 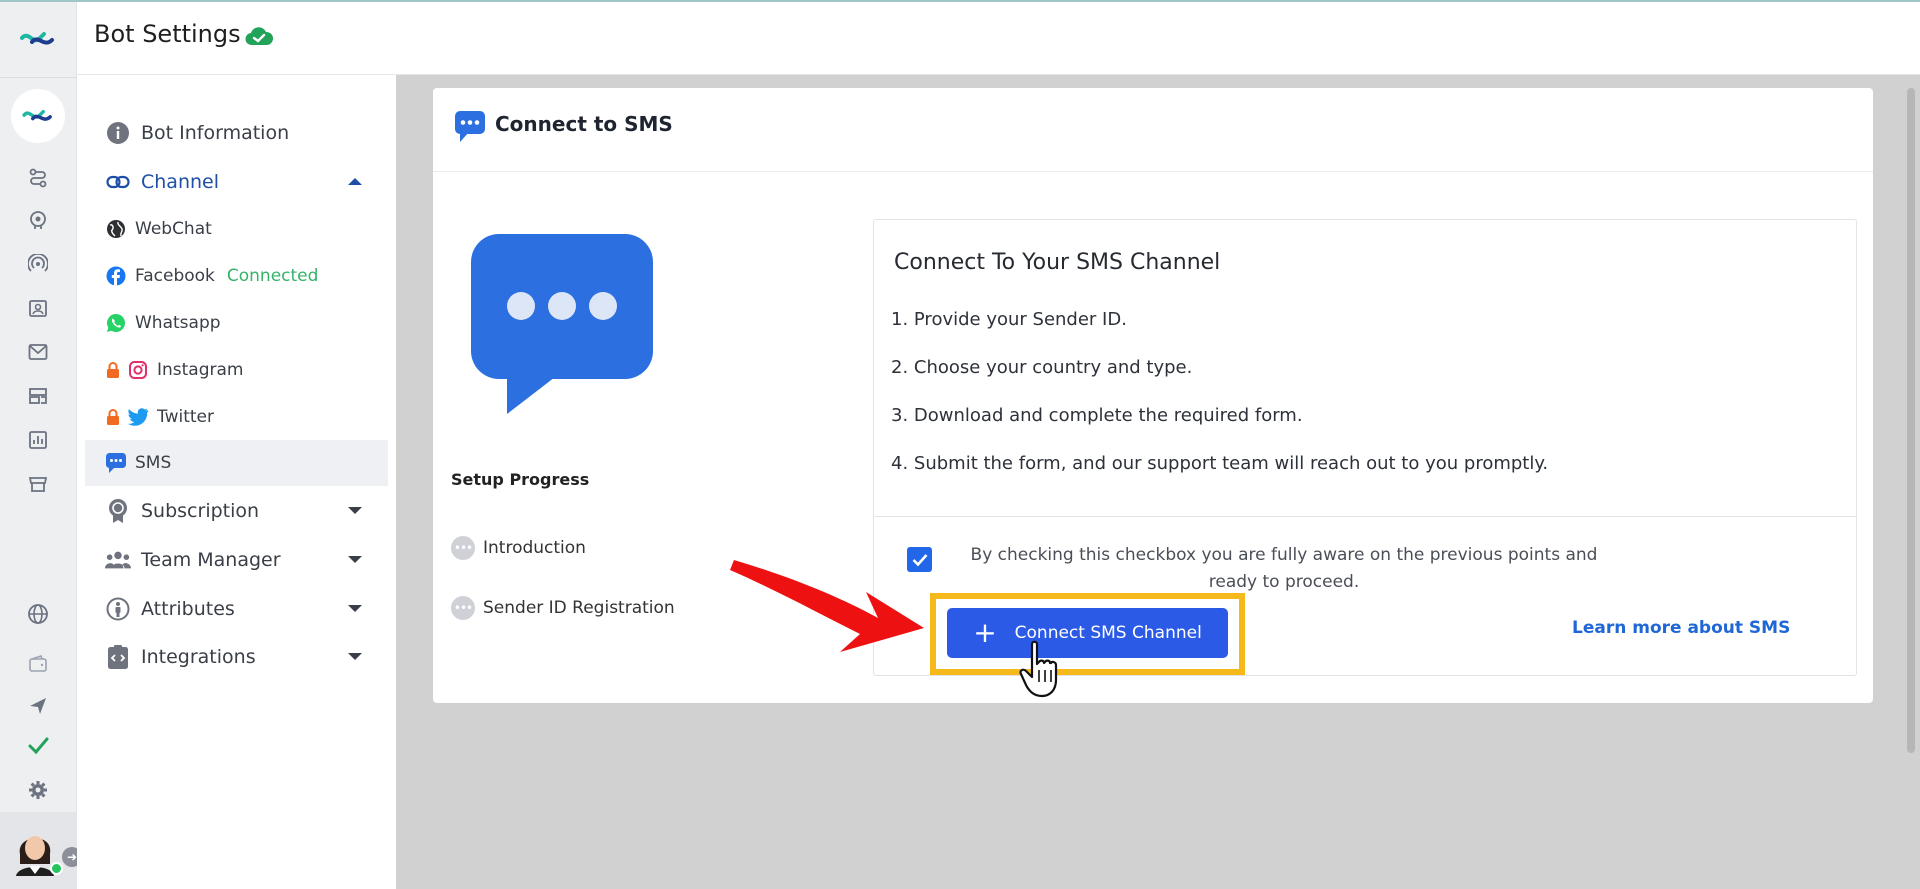 What do you see at coordinates (259, 36) in the screenshot?
I see `saved-cloud-icon` at bounding box center [259, 36].